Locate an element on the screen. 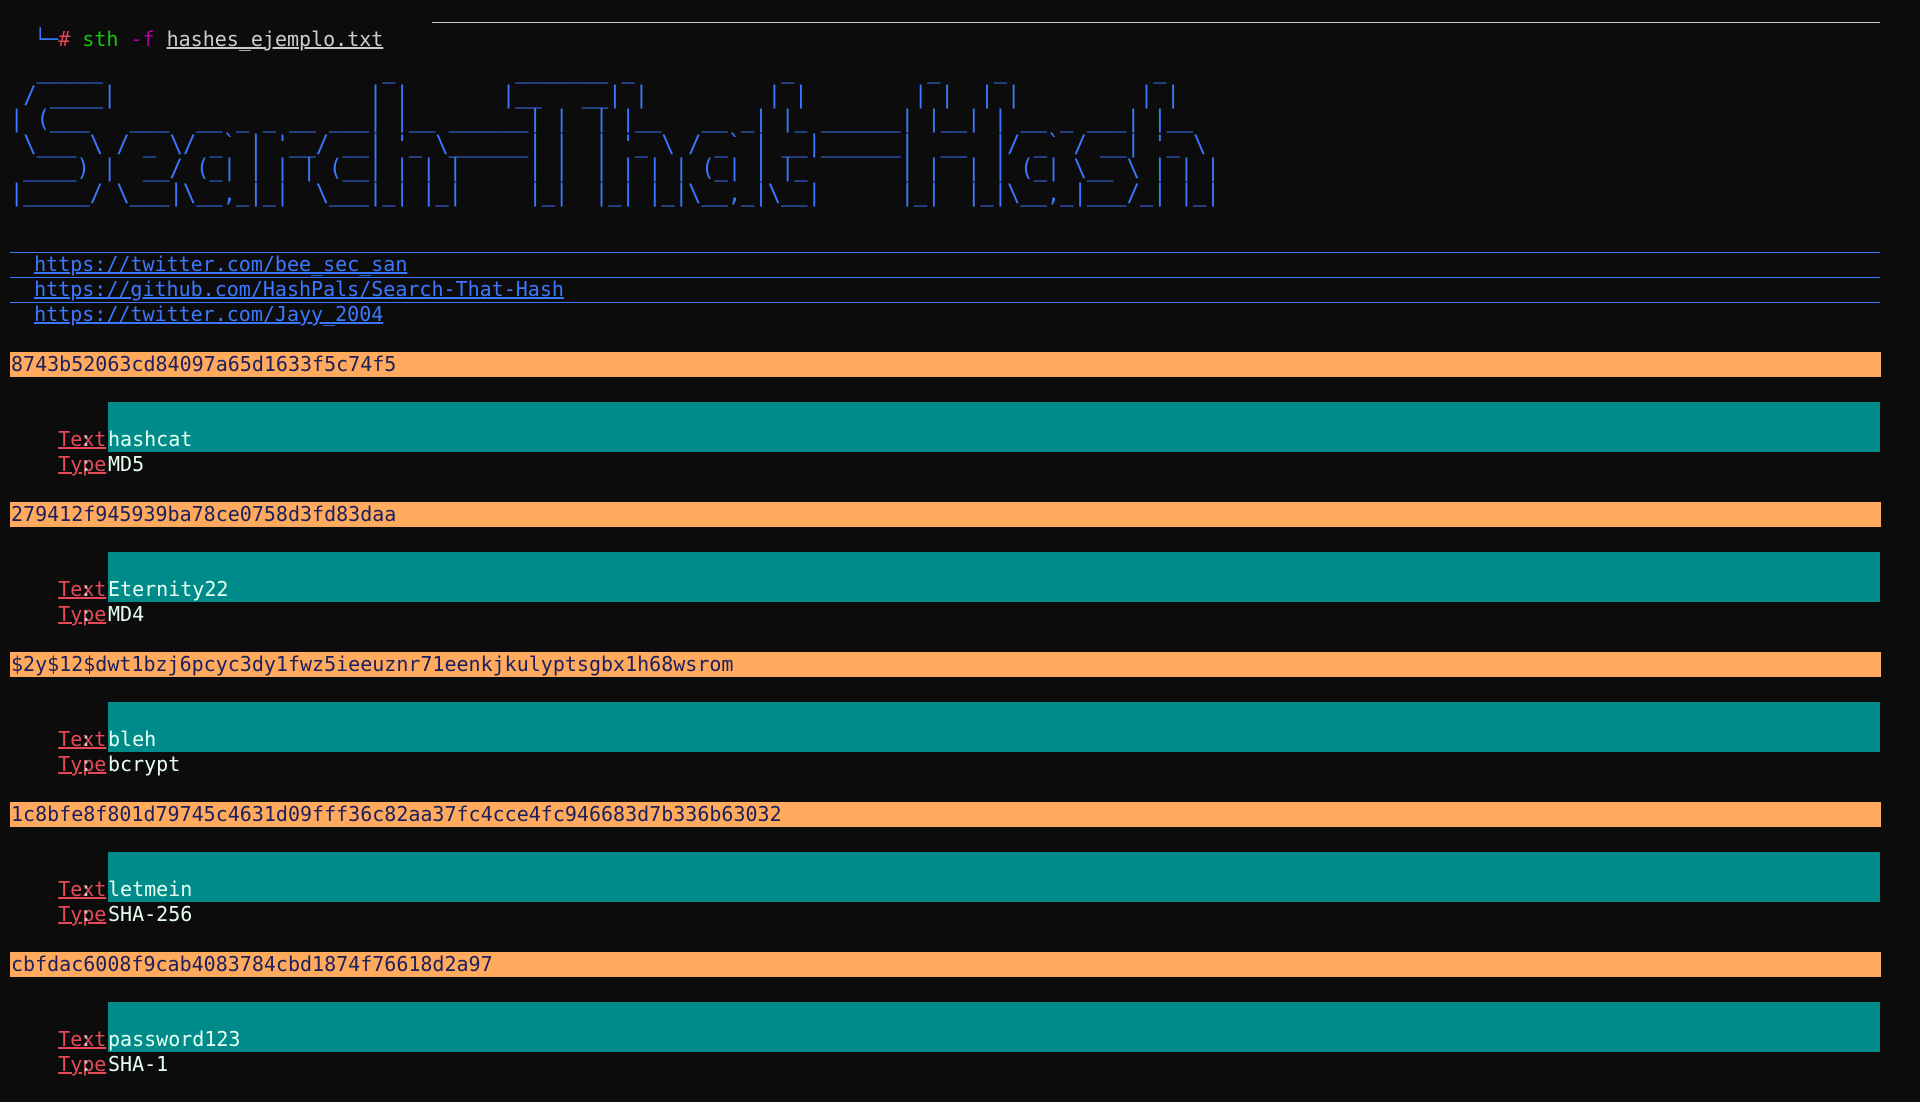 Image resolution: width=1920 pixels, height=1102 pixels. result-block: Text: Eternity22 Type: MD4 is located at coordinates (945, 589).